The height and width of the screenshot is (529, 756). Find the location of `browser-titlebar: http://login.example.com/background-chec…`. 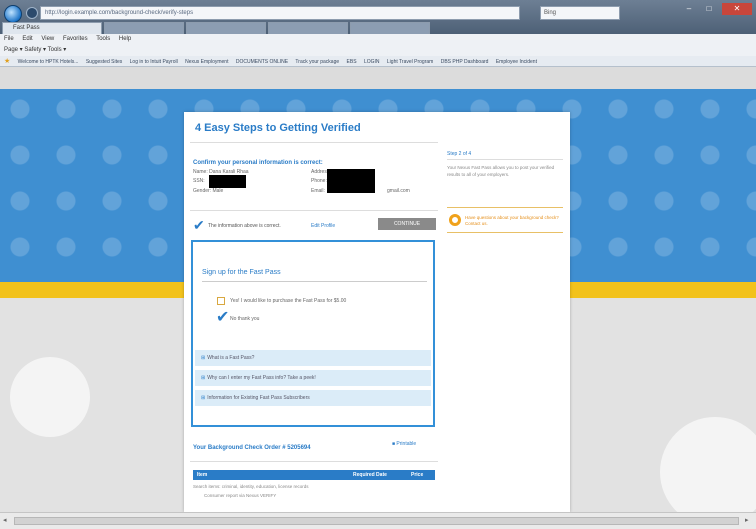

browser-titlebar: http://login.example.com/background-chec… is located at coordinates (378, 17).